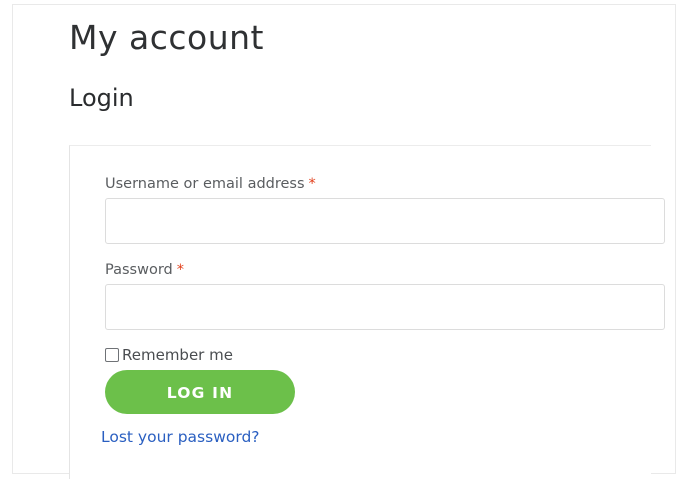 Image resolution: width=684 pixels, height=479 pixels. I want to click on password-label: Password *, so click(144, 270).